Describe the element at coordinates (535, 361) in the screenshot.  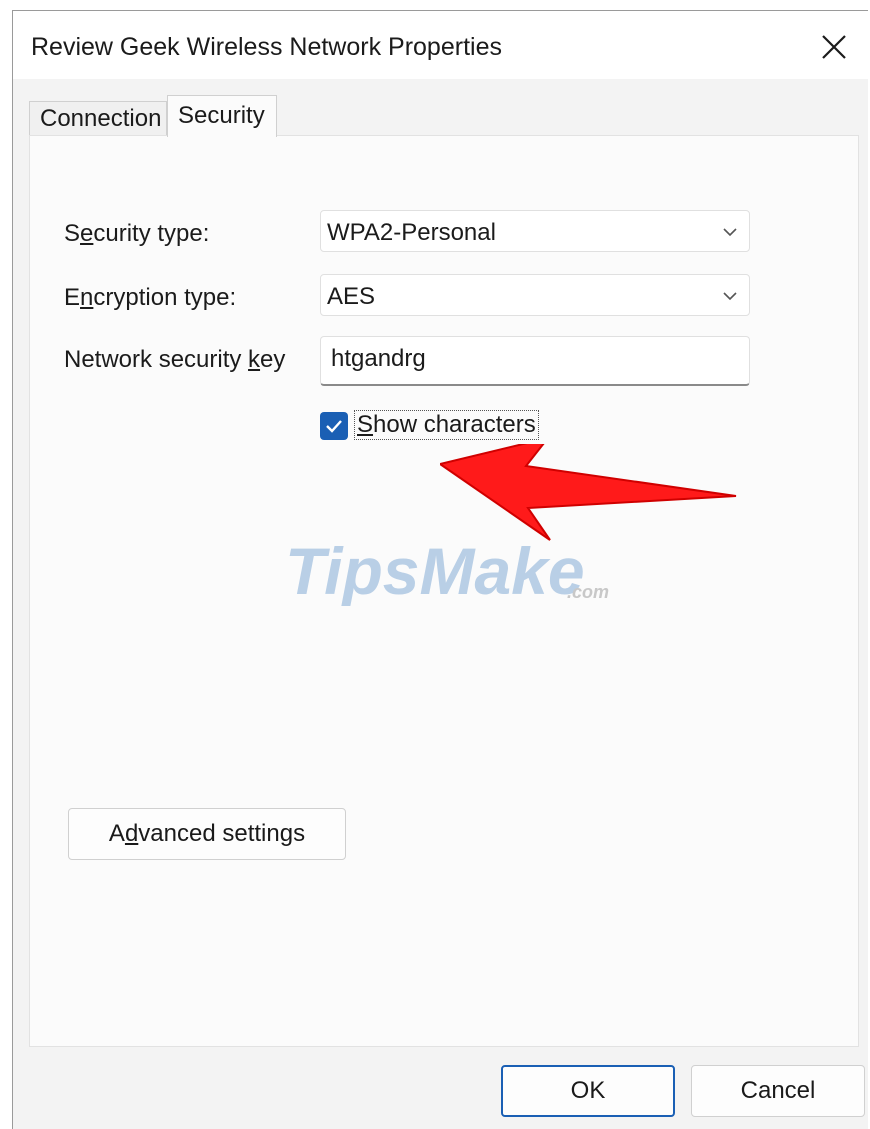
I see `network-key-input: htgandrg` at that location.